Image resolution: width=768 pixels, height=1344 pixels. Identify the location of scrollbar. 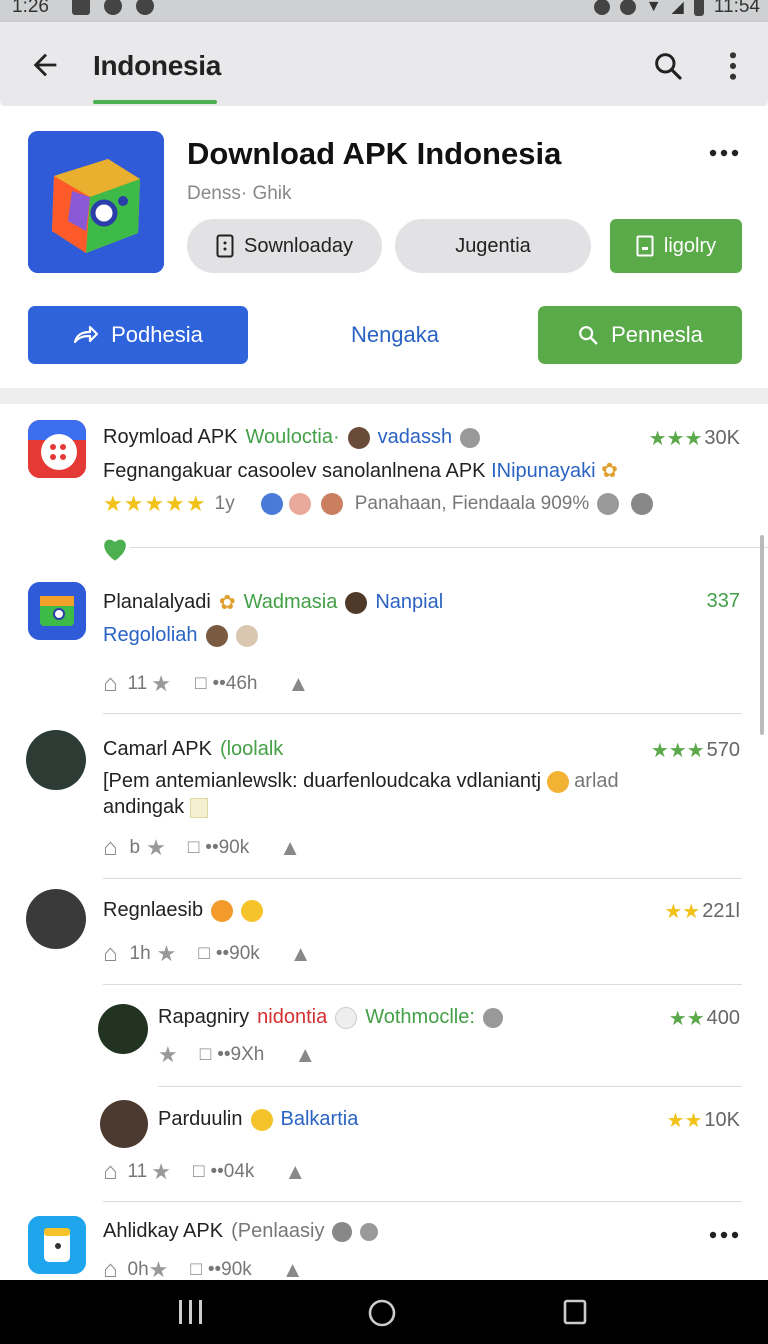
(762, 635).